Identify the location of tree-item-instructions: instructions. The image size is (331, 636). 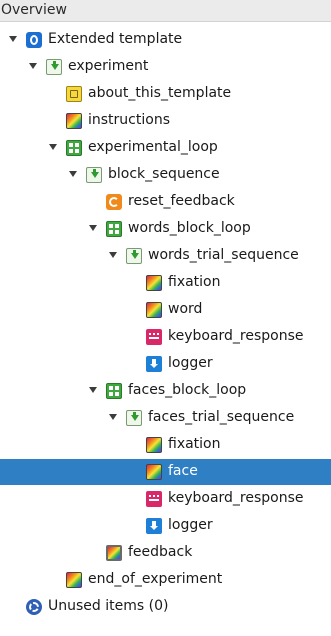
(165, 121).